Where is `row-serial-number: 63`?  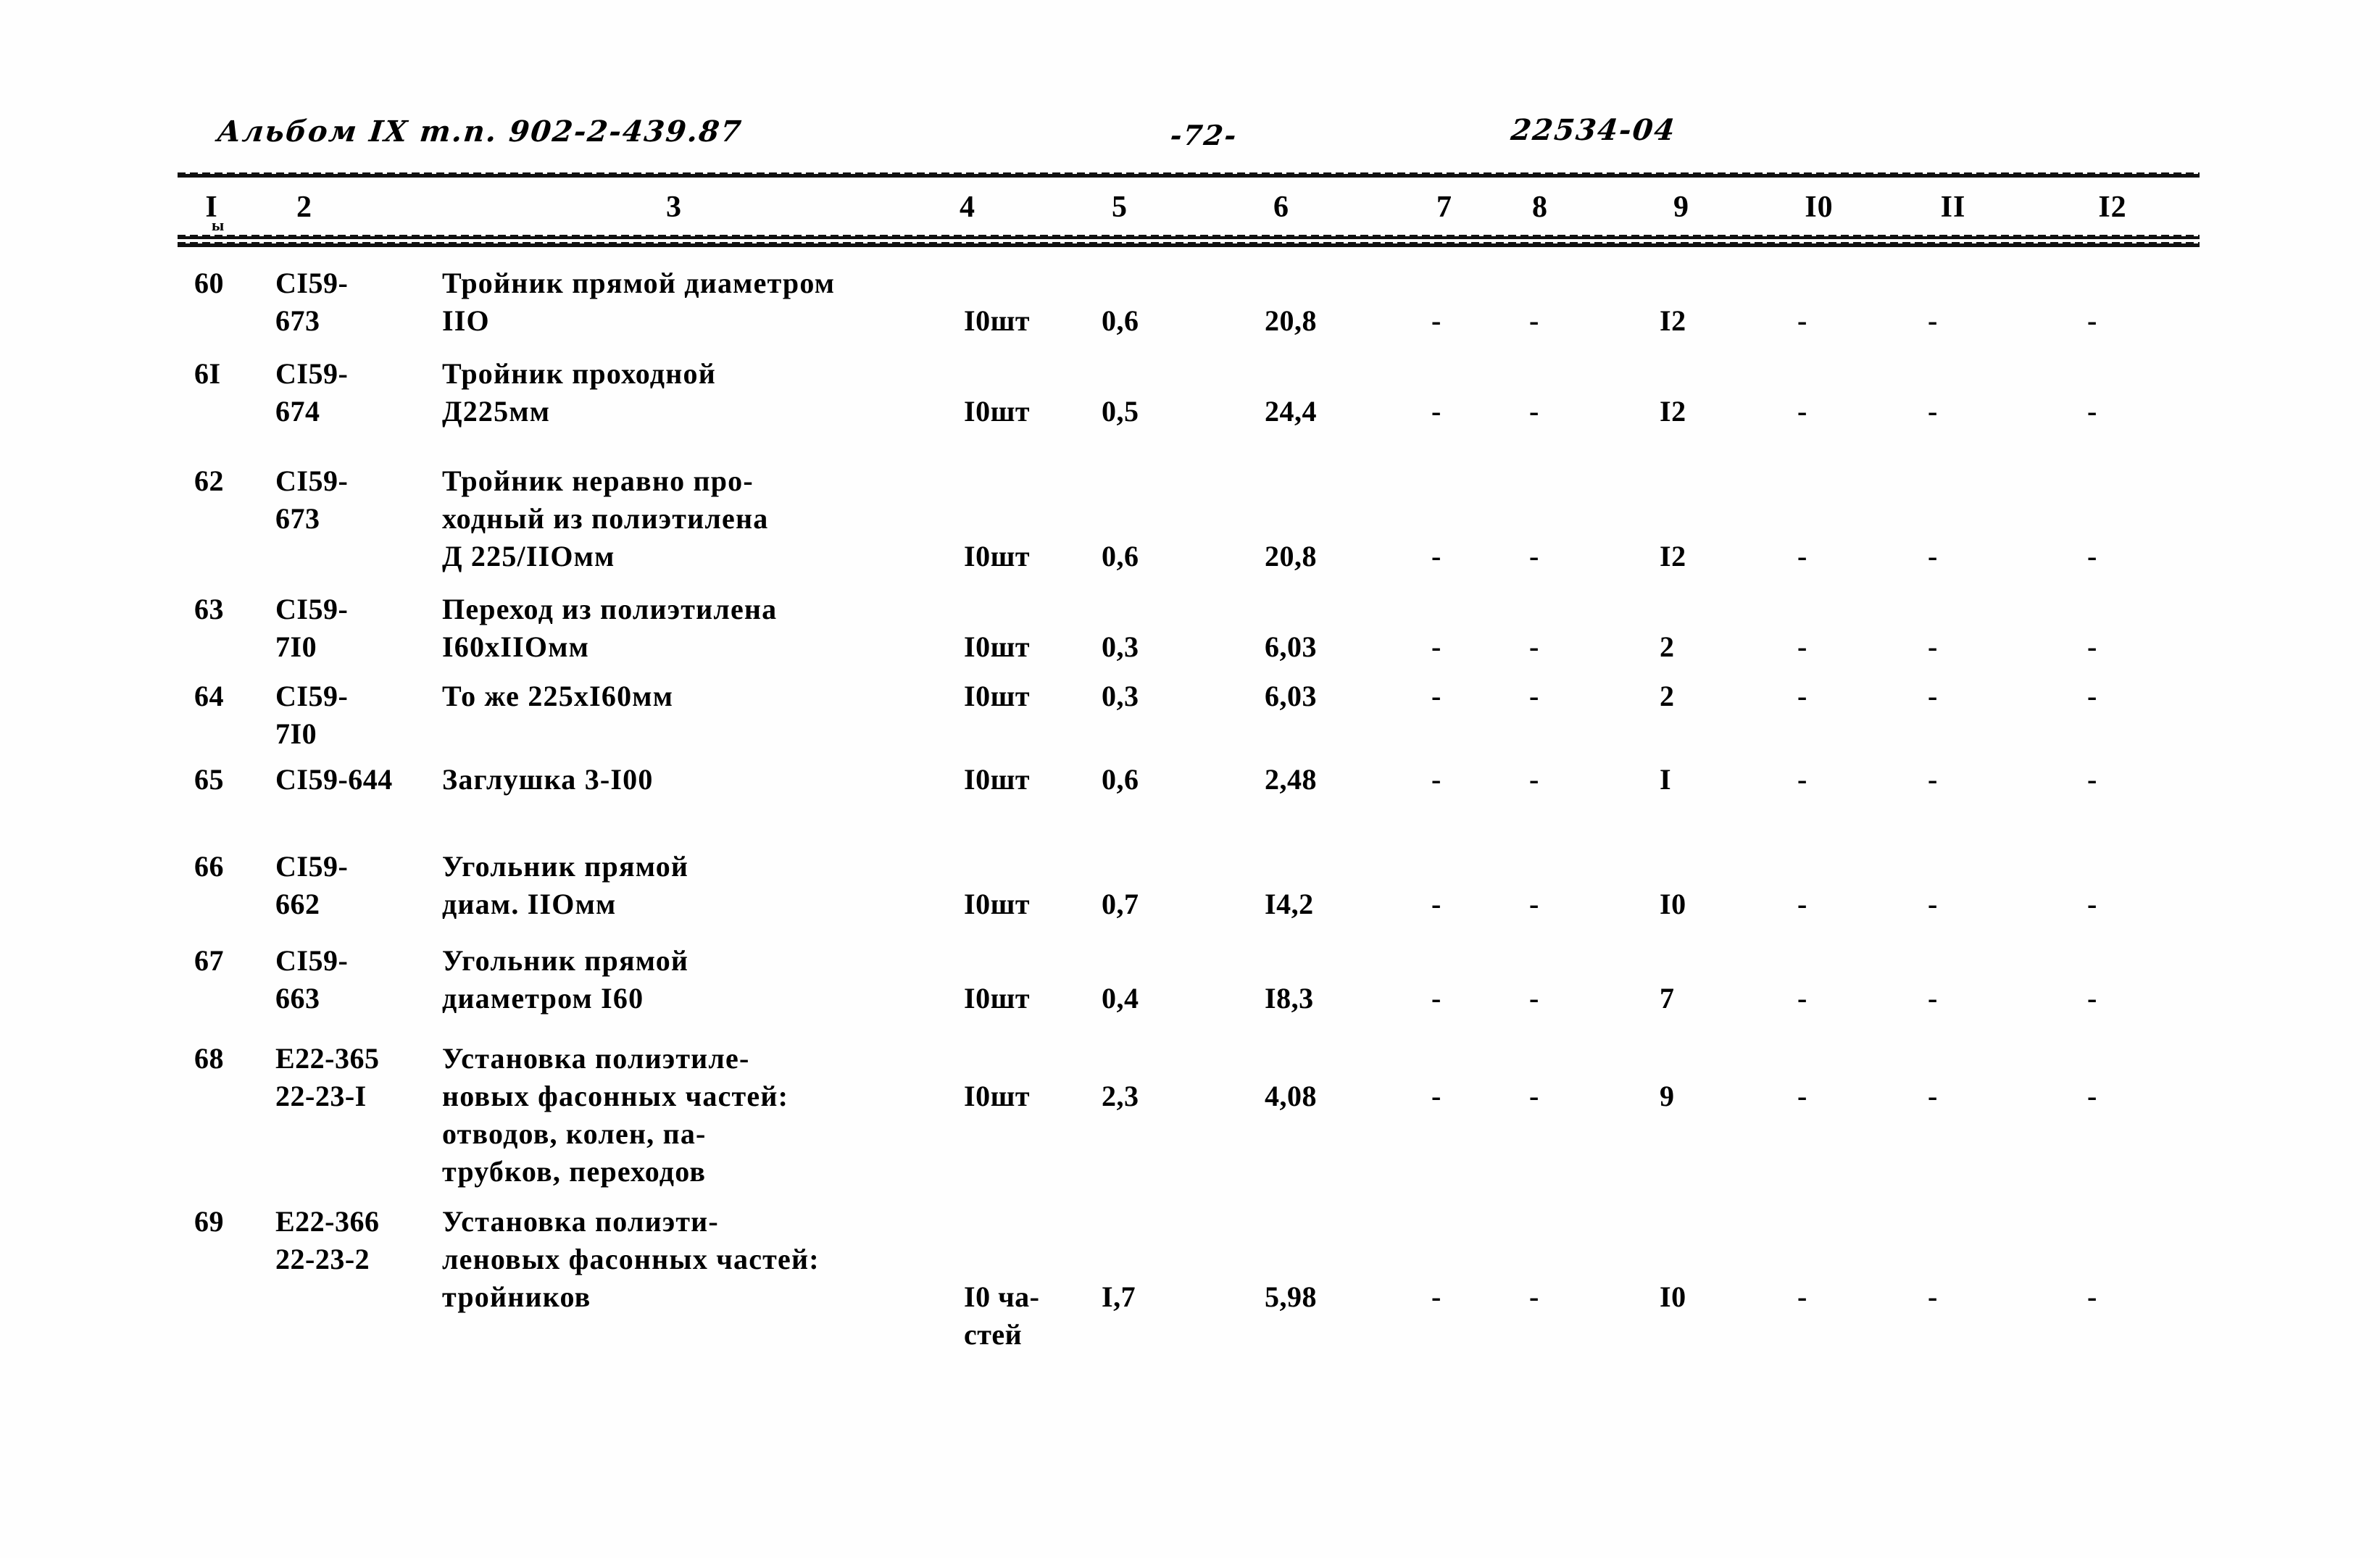
row-serial-number: 63 is located at coordinates (209, 609).